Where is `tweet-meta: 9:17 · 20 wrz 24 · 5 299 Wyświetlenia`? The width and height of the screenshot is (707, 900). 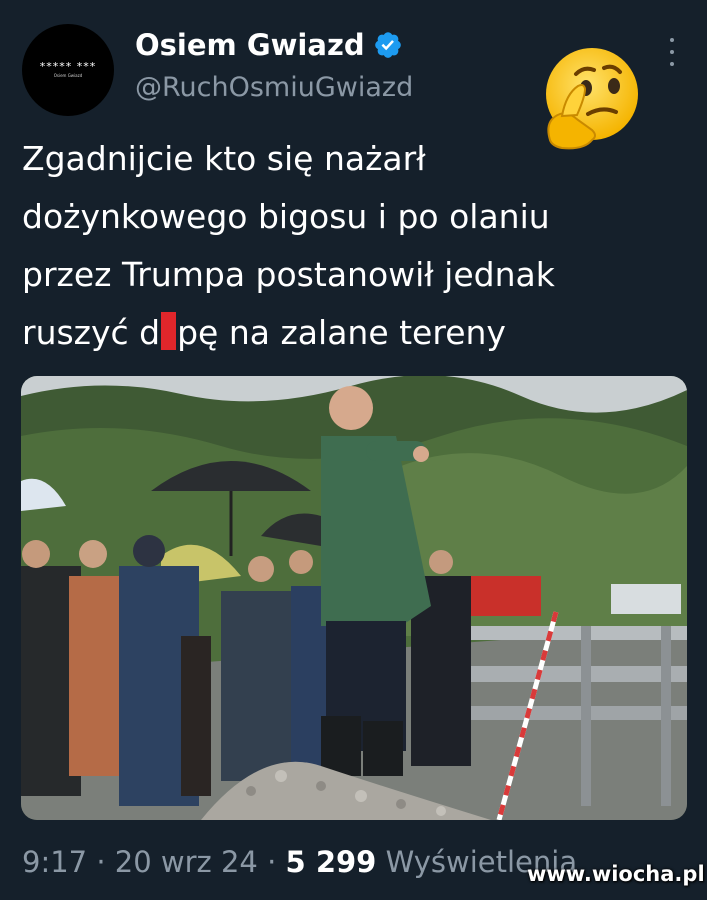 tweet-meta: 9:17 · 20 wrz 24 · 5 299 Wyświetlenia is located at coordinates (299, 862).